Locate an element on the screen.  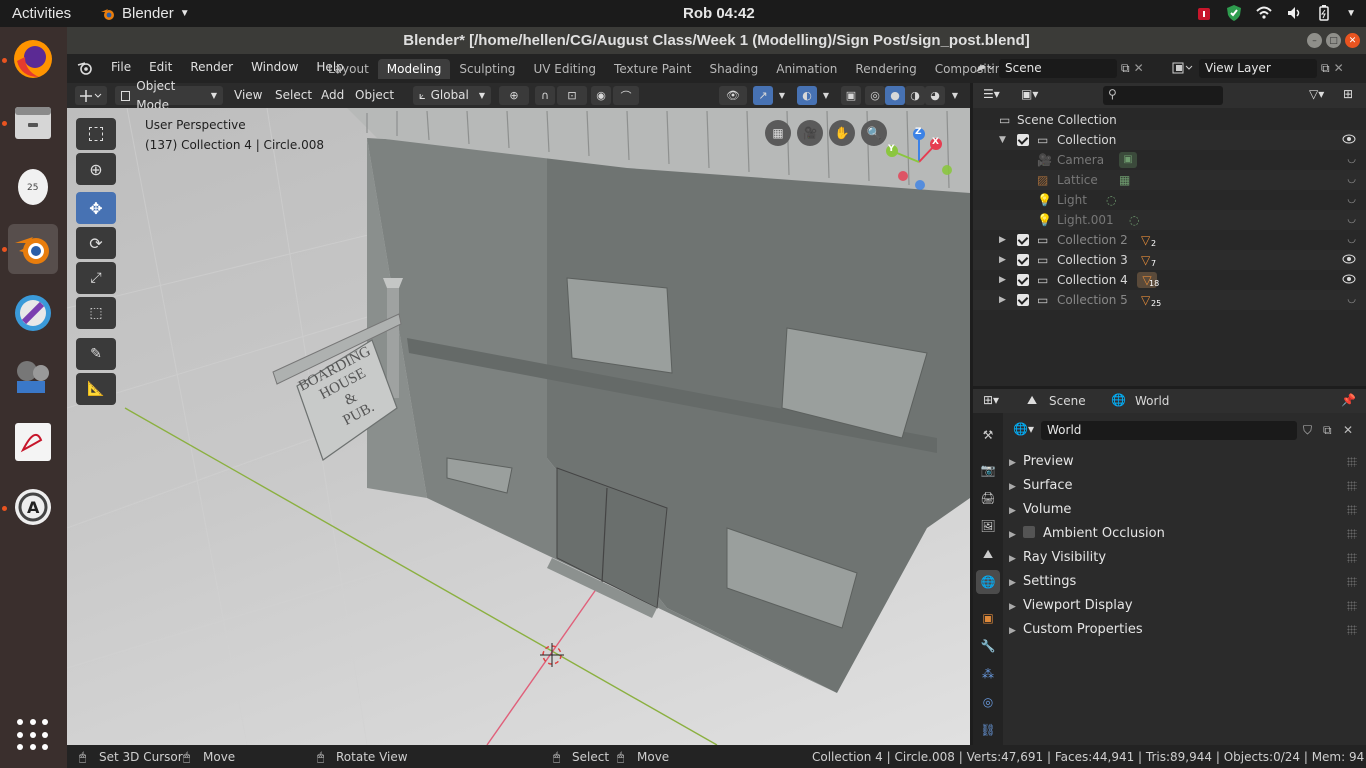
transform-orientation-dropdown: ⟀ Global ▼ is located at coordinates (452, 95).